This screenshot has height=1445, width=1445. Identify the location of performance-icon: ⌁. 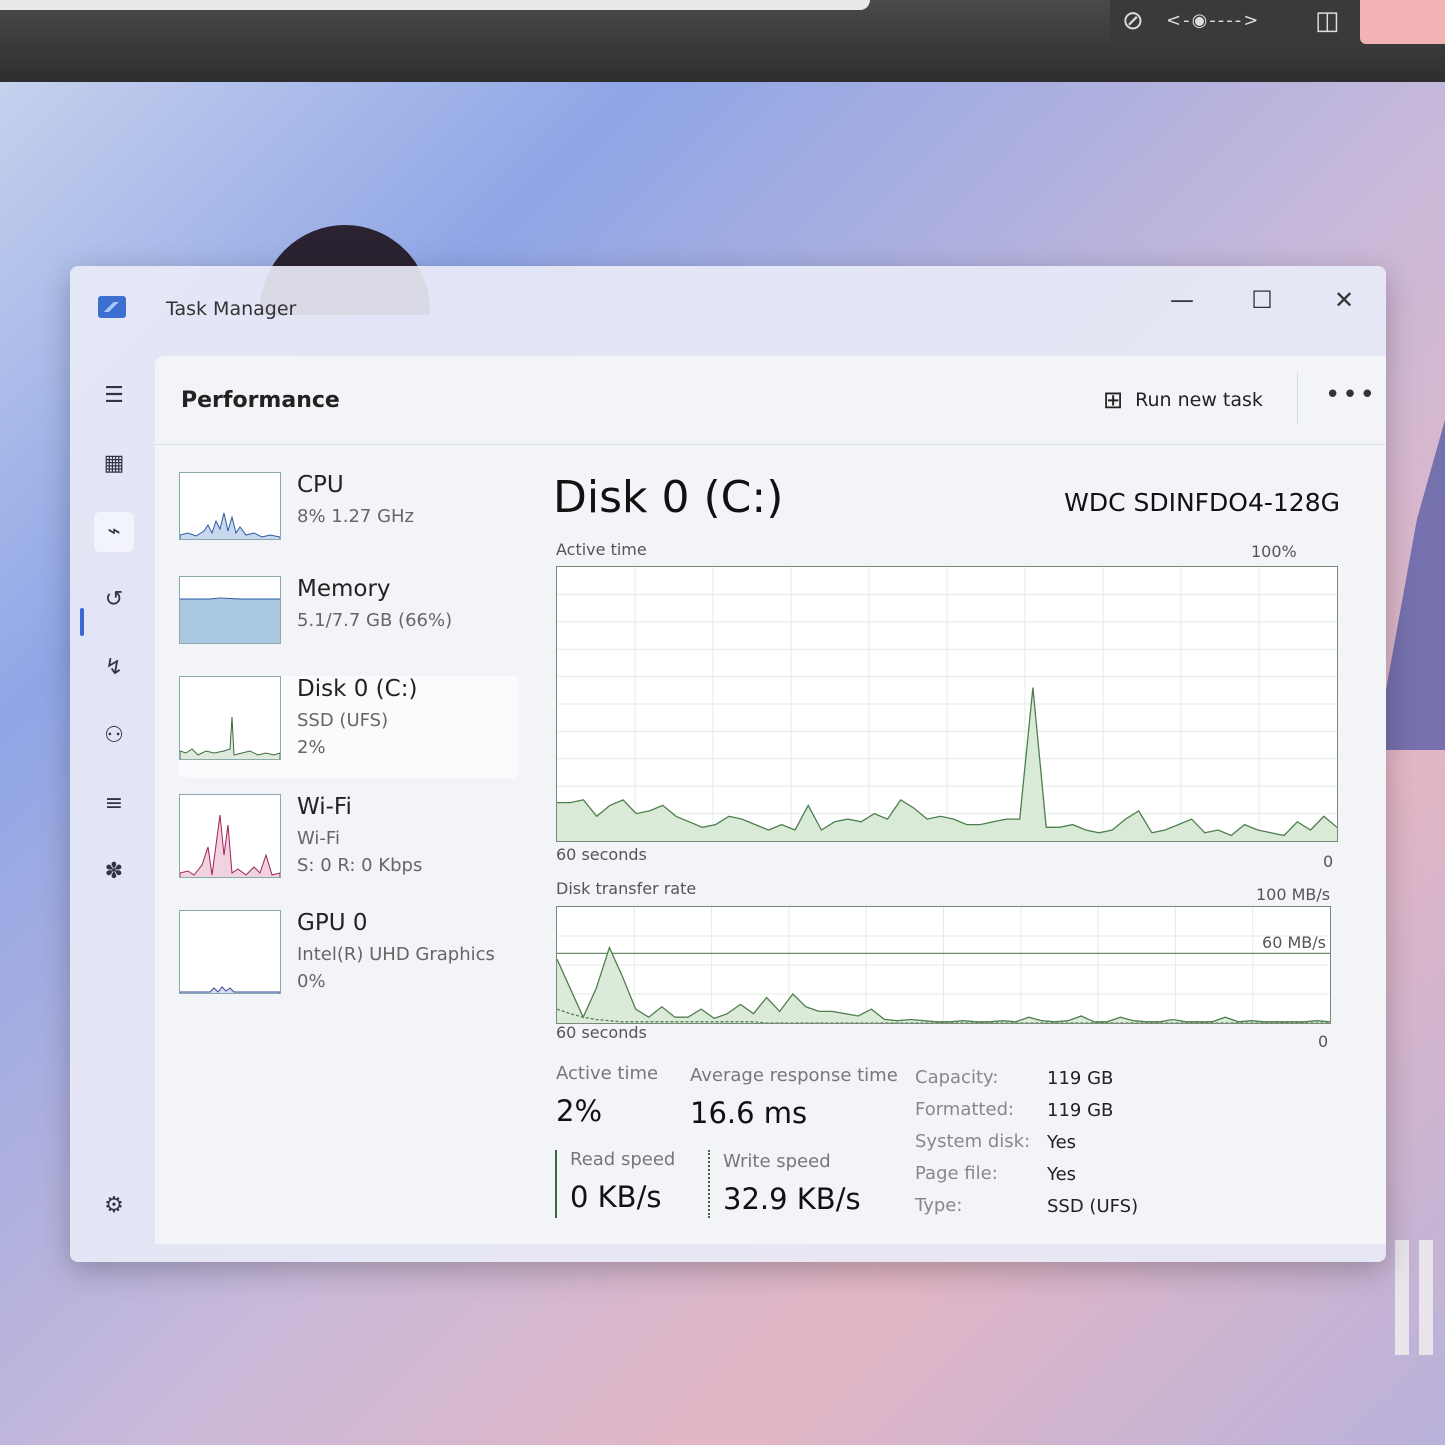
(114, 532).